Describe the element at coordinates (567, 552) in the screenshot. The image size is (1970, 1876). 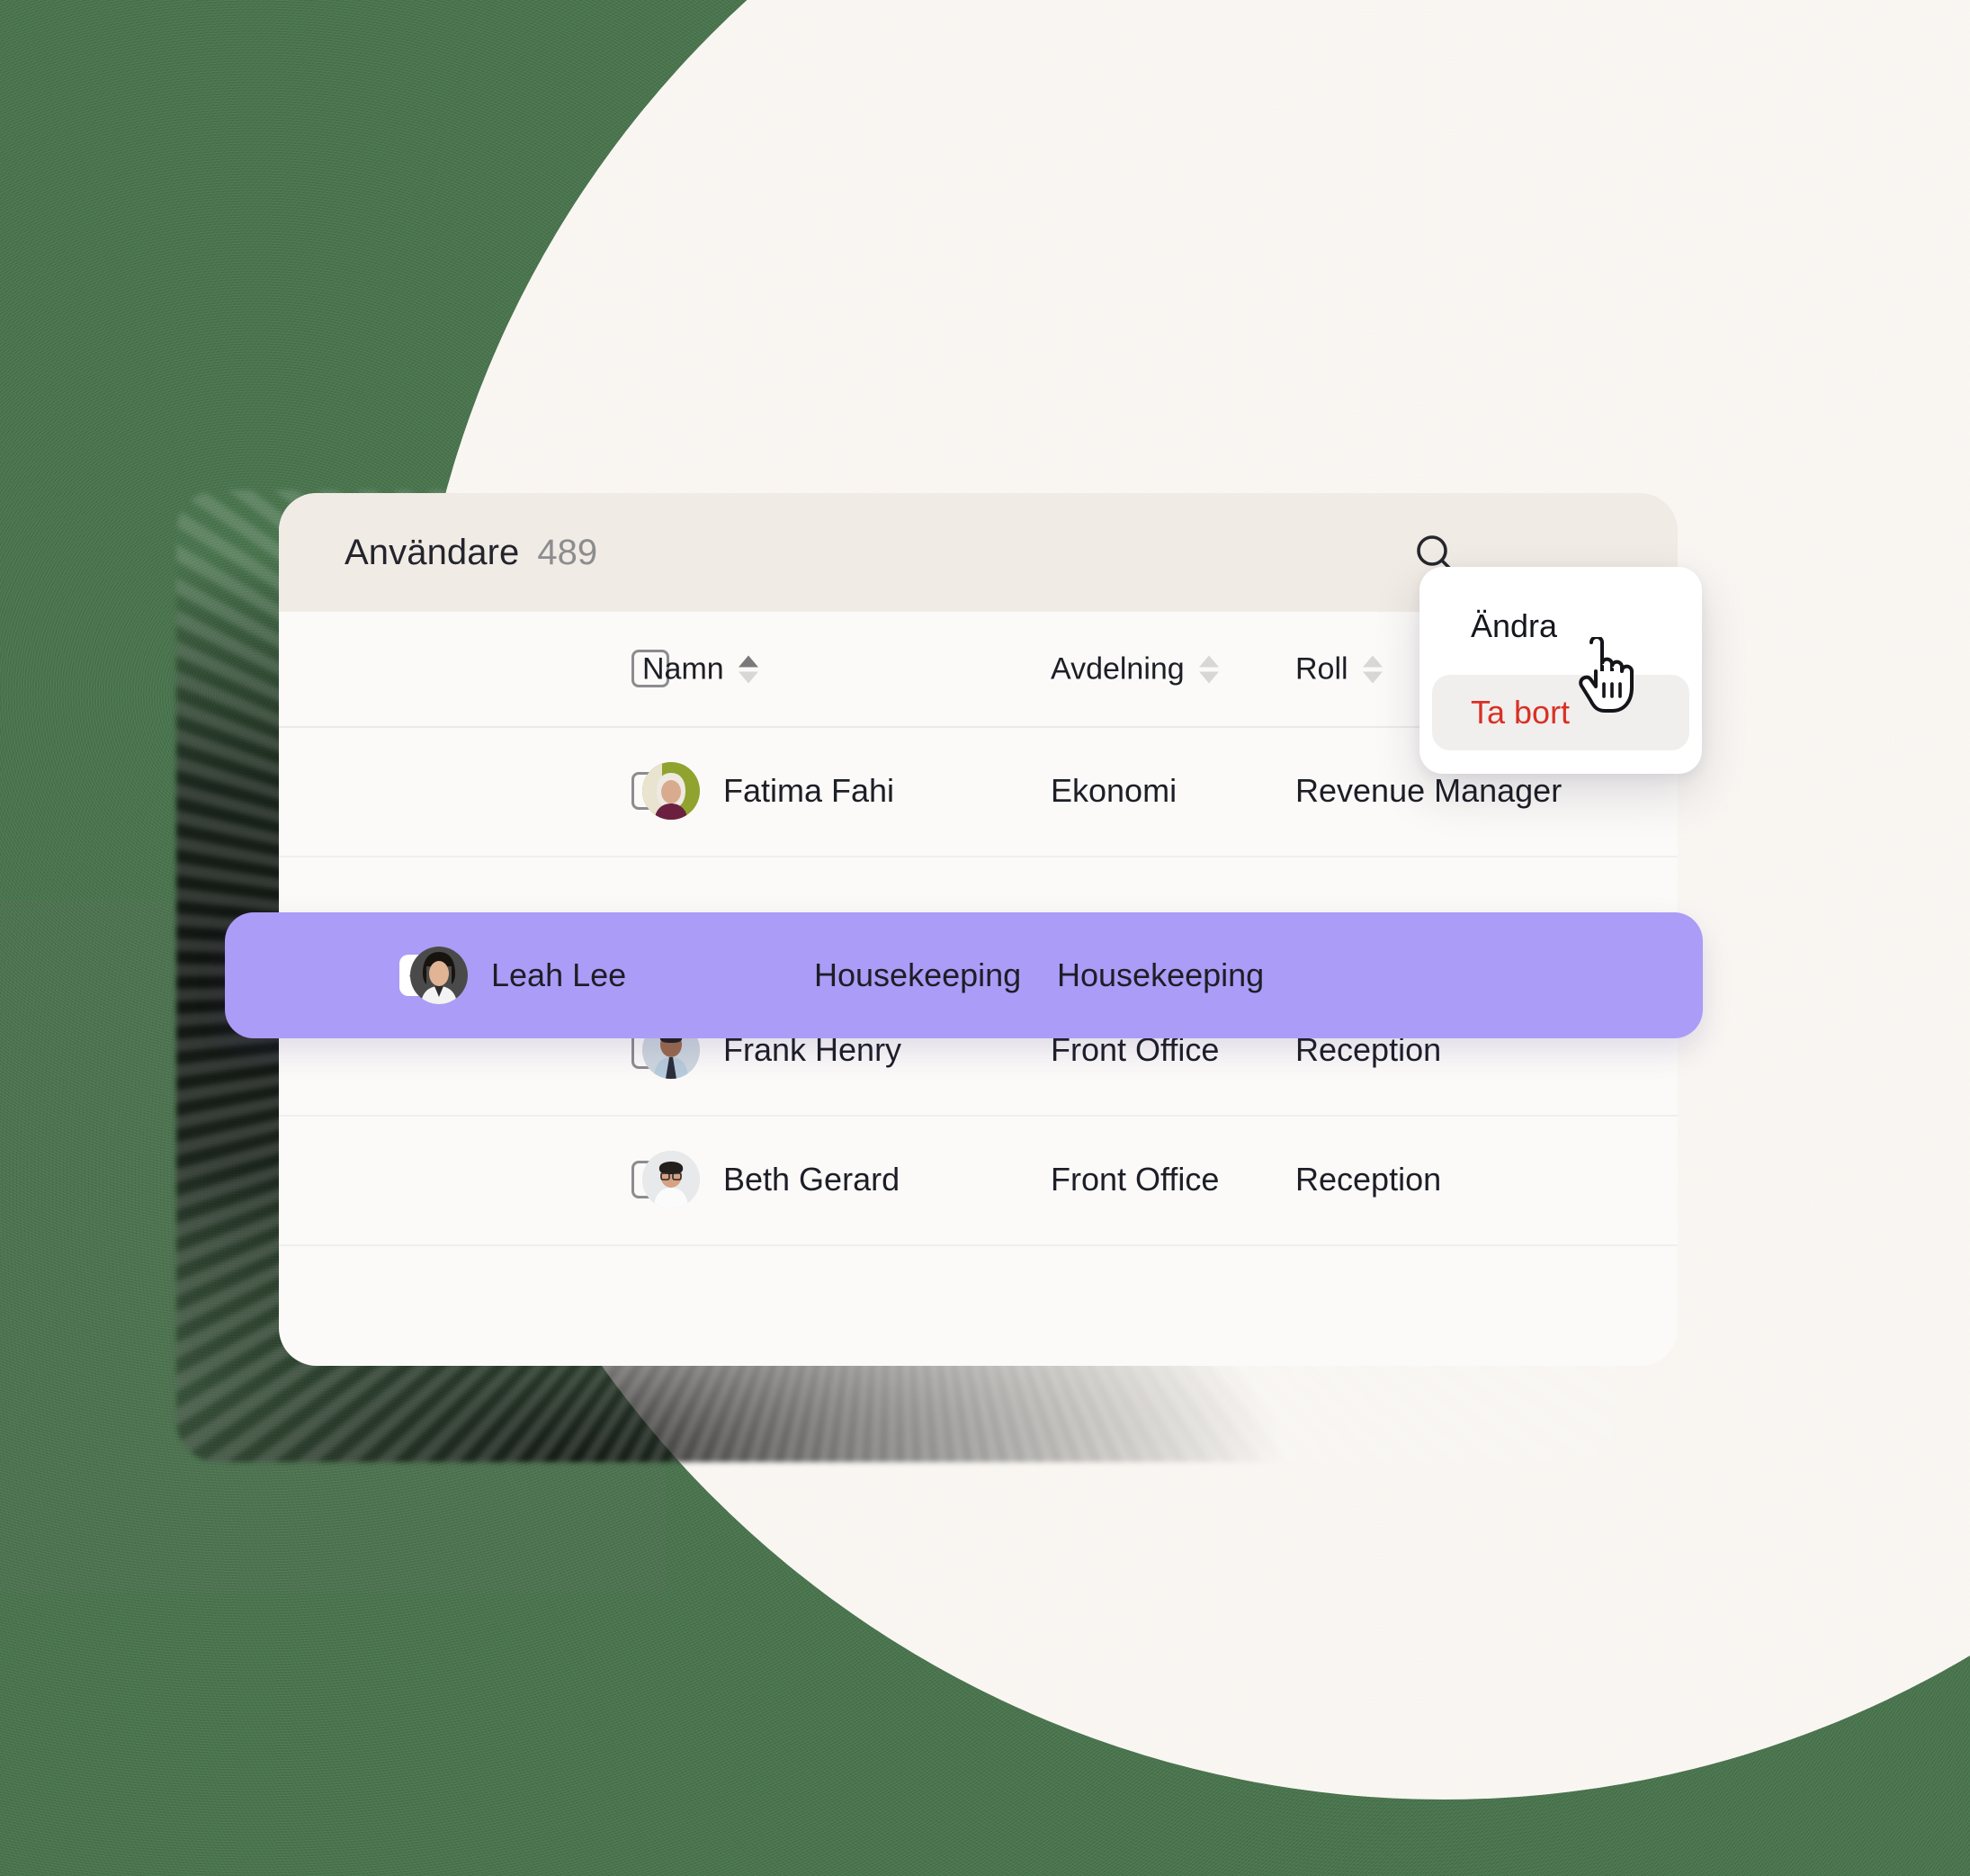
I see `user-count: 489` at that location.